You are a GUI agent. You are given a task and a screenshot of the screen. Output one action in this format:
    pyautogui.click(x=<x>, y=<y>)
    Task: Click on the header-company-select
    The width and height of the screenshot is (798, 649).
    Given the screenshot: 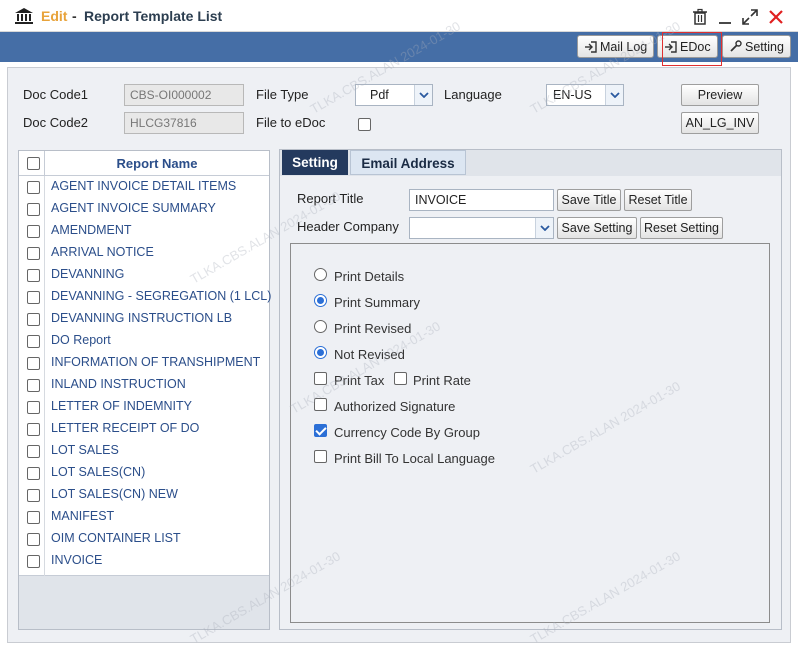 What is the action you would take?
    pyautogui.click(x=481, y=228)
    